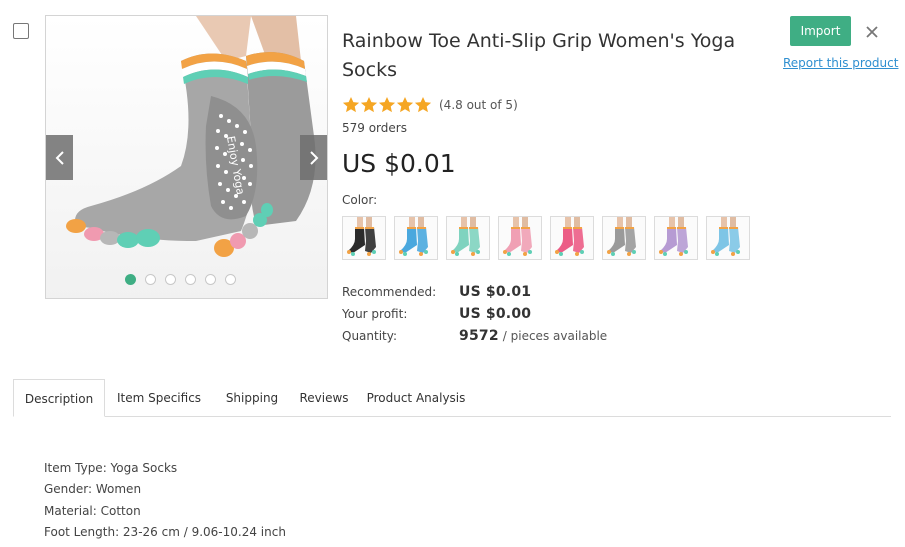 The height and width of the screenshot is (547, 905). I want to click on color-swatch-mint, so click(468, 238).